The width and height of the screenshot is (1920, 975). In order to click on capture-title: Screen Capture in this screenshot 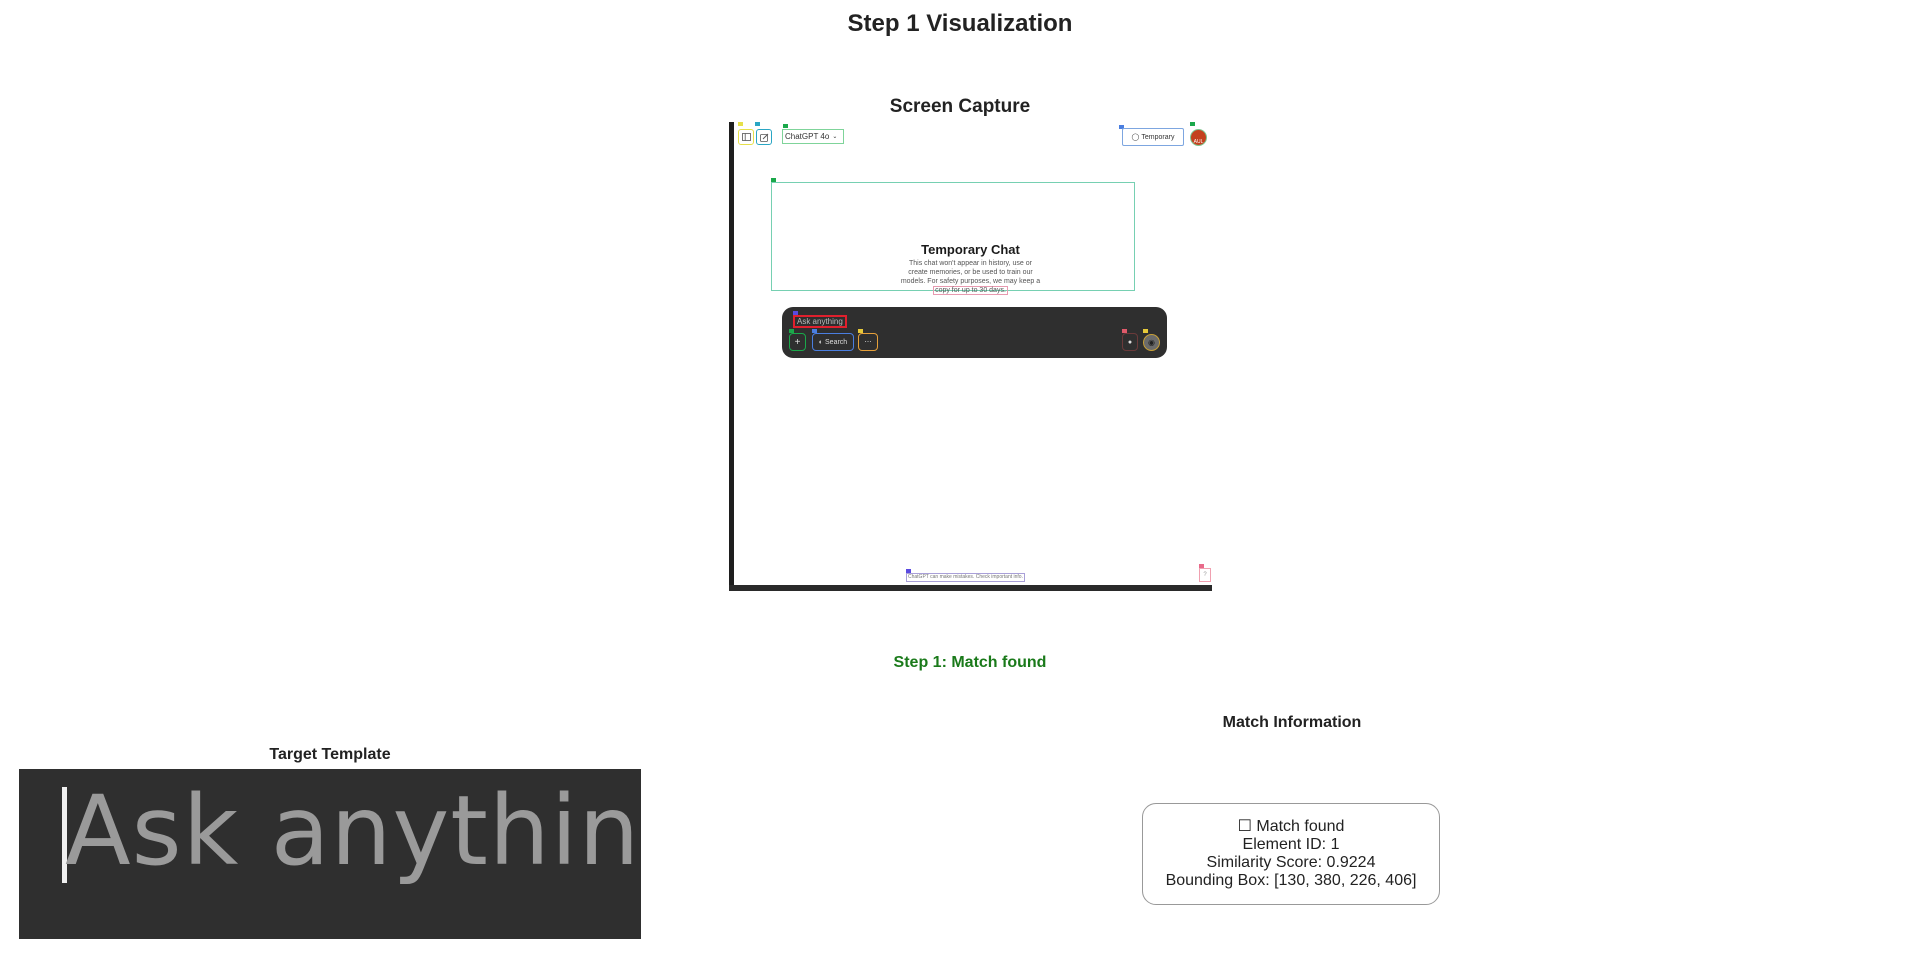, I will do `click(960, 106)`.